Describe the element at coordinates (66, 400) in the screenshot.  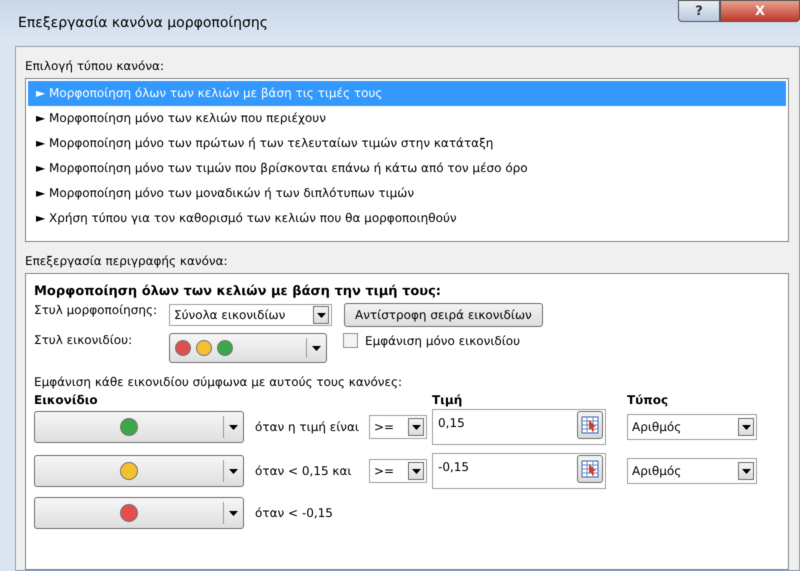
I see `column-header: Εικονίδιο` at that location.